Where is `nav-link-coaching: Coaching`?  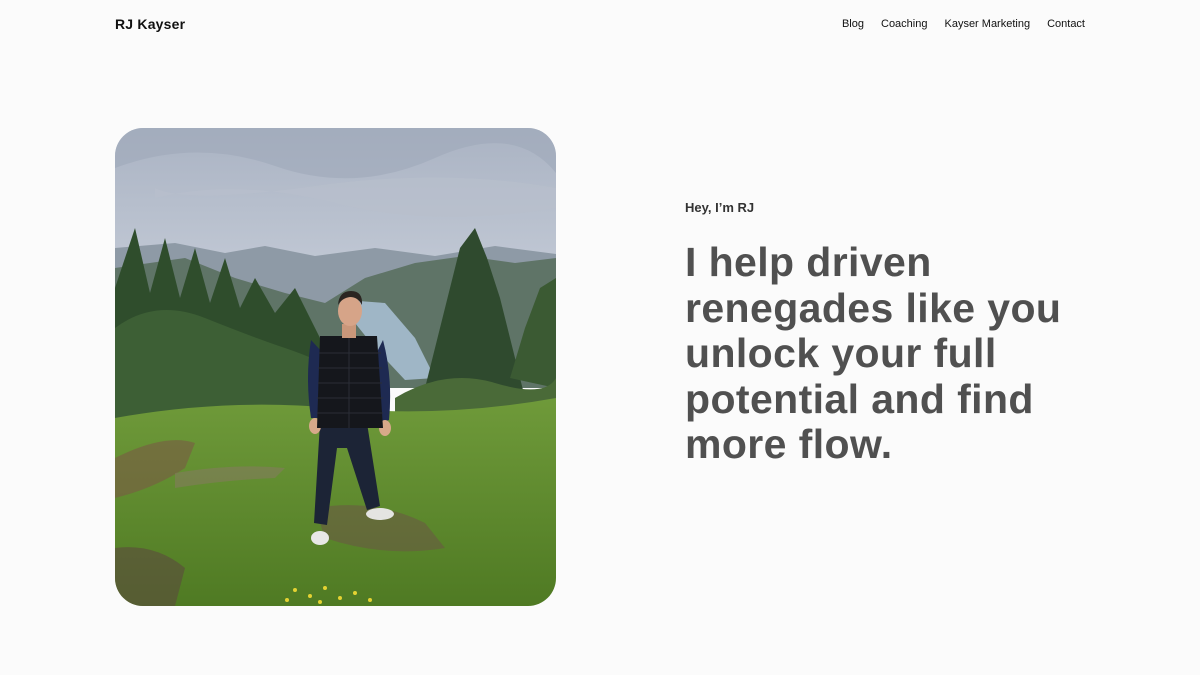
nav-link-coaching: Coaching is located at coordinates (904, 24).